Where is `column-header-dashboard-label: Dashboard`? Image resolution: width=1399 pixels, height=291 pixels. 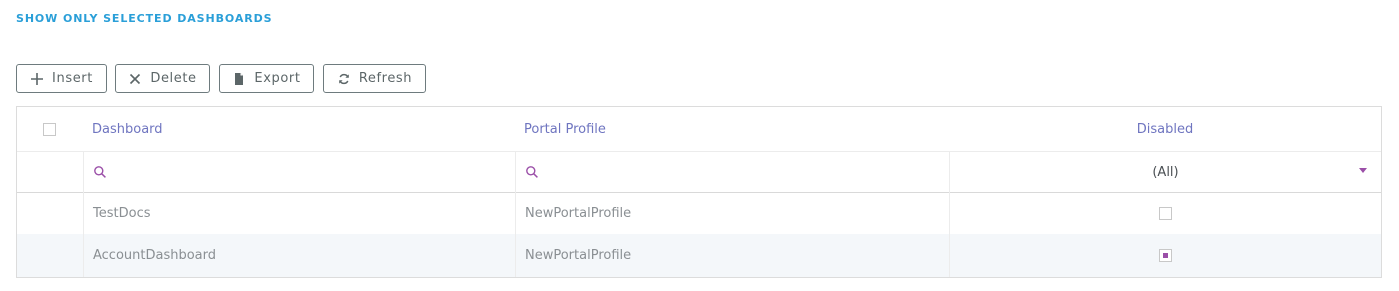 column-header-dashboard-label: Dashboard is located at coordinates (127, 129).